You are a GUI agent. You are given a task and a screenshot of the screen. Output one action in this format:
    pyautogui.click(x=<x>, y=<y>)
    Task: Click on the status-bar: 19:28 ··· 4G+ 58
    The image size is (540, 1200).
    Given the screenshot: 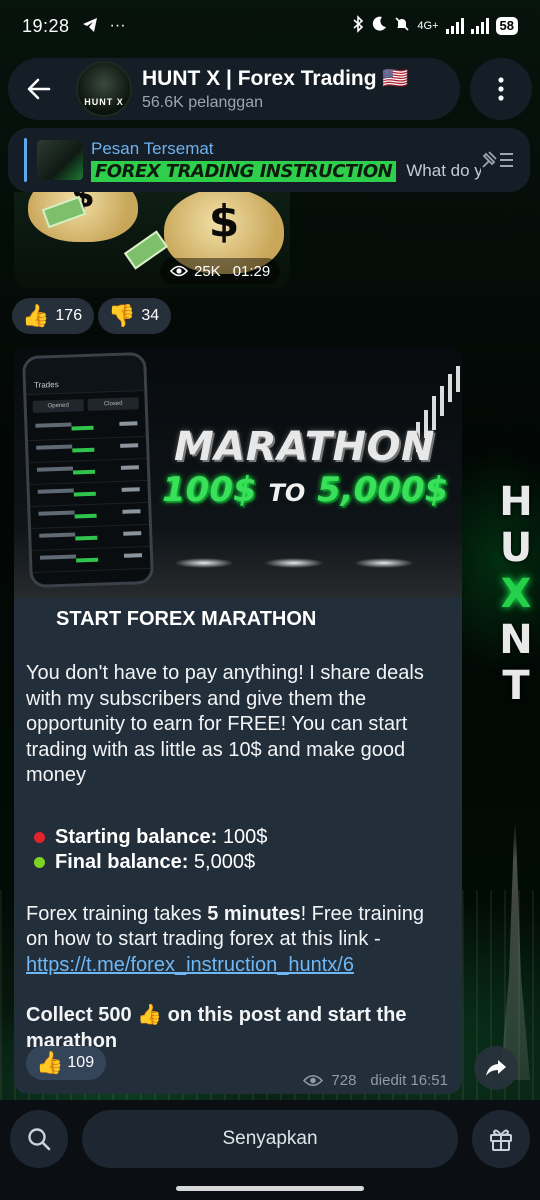 What is the action you would take?
    pyautogui.click(x=270, y=26)
    